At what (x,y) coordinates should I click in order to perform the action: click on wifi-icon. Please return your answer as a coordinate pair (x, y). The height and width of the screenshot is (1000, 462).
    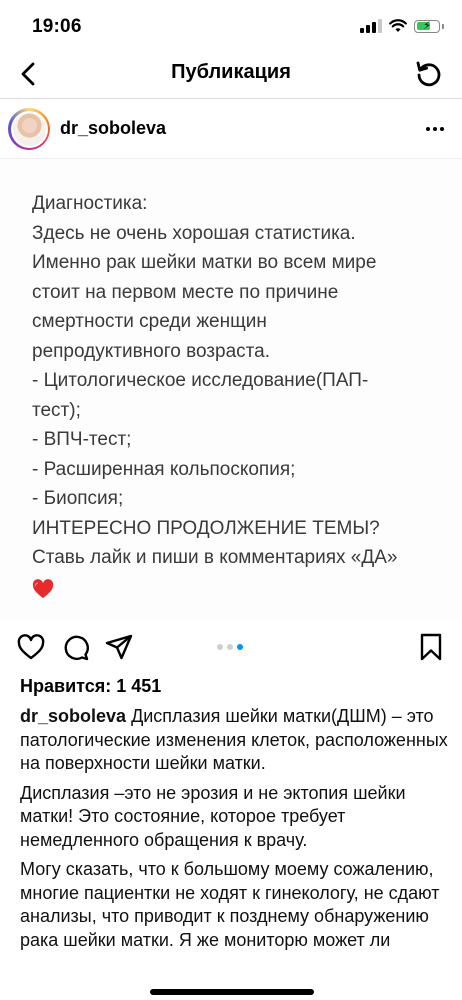
    Looking at the image, I should click on (398, 25).